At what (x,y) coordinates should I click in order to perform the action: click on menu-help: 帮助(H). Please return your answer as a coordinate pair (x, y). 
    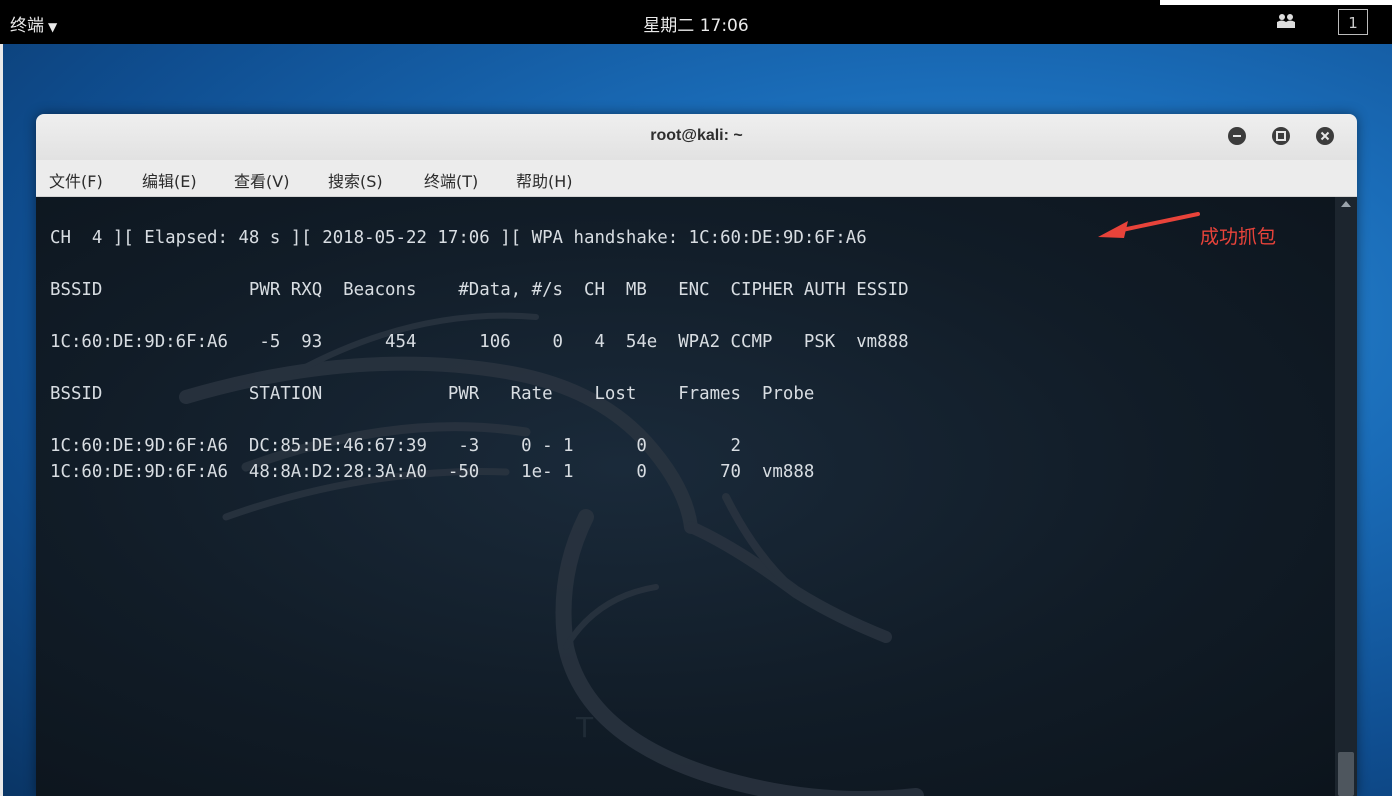
    Looking at the image, I should click on (544, 180).